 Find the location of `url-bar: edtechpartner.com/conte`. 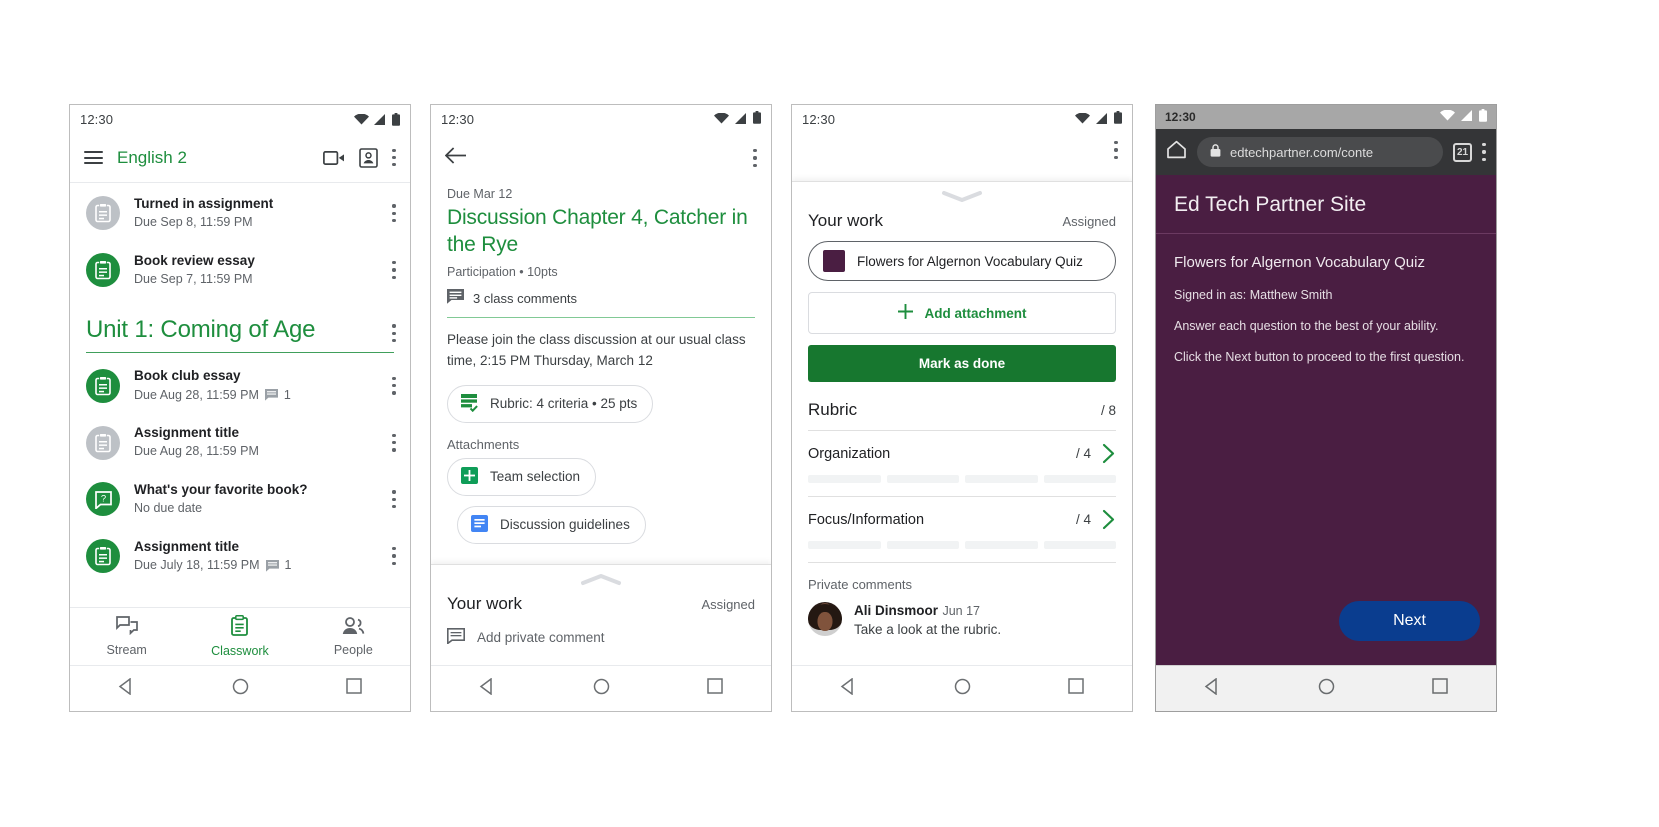

url-bar: edtechpartner.com/conte is located at coordinates (1320, 152).